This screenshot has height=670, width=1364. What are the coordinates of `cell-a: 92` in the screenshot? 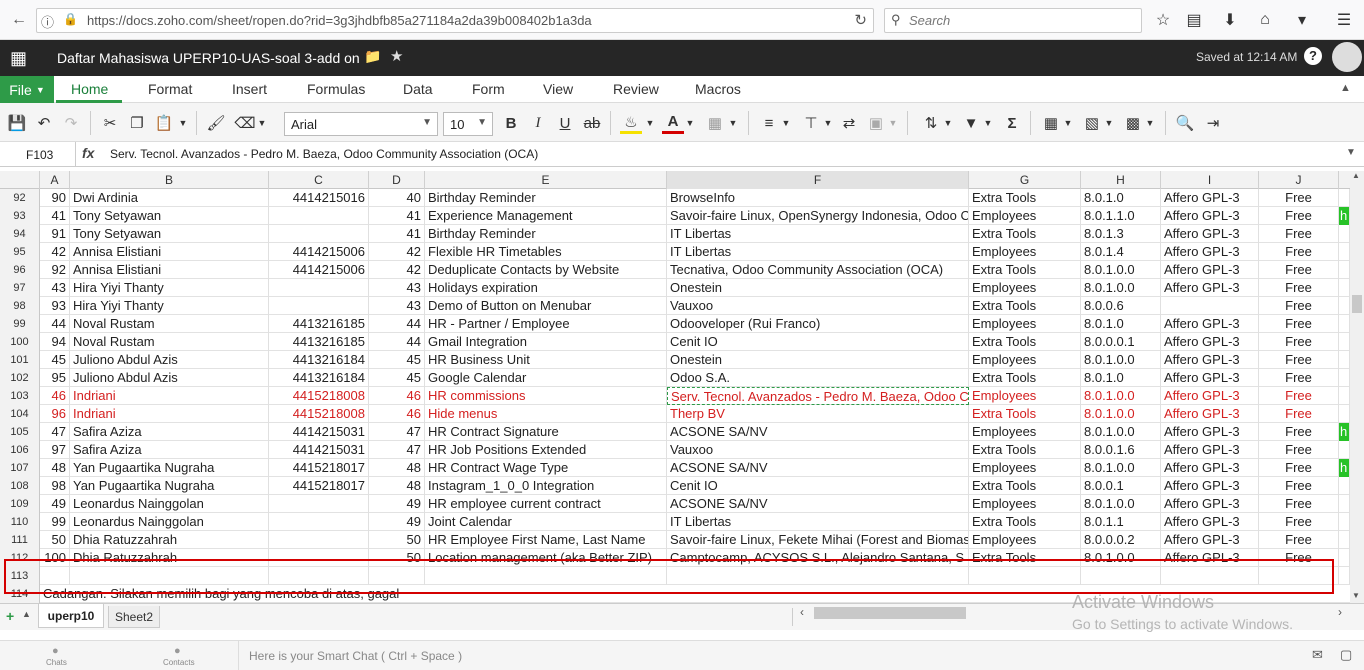 It's located at (55, 270).